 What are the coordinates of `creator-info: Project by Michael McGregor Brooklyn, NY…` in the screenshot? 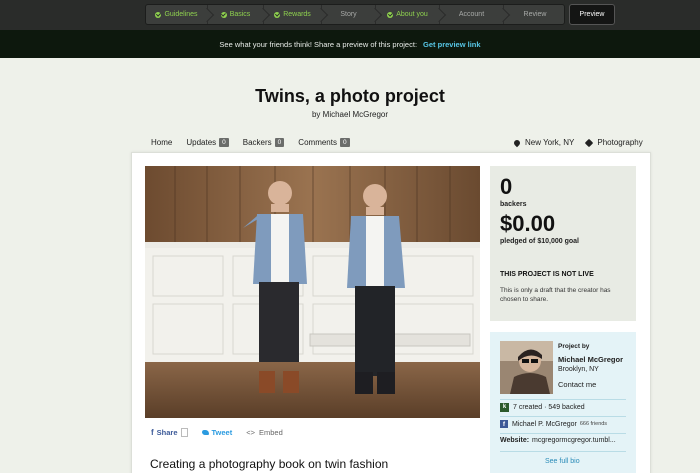 It's located at (590, 366).